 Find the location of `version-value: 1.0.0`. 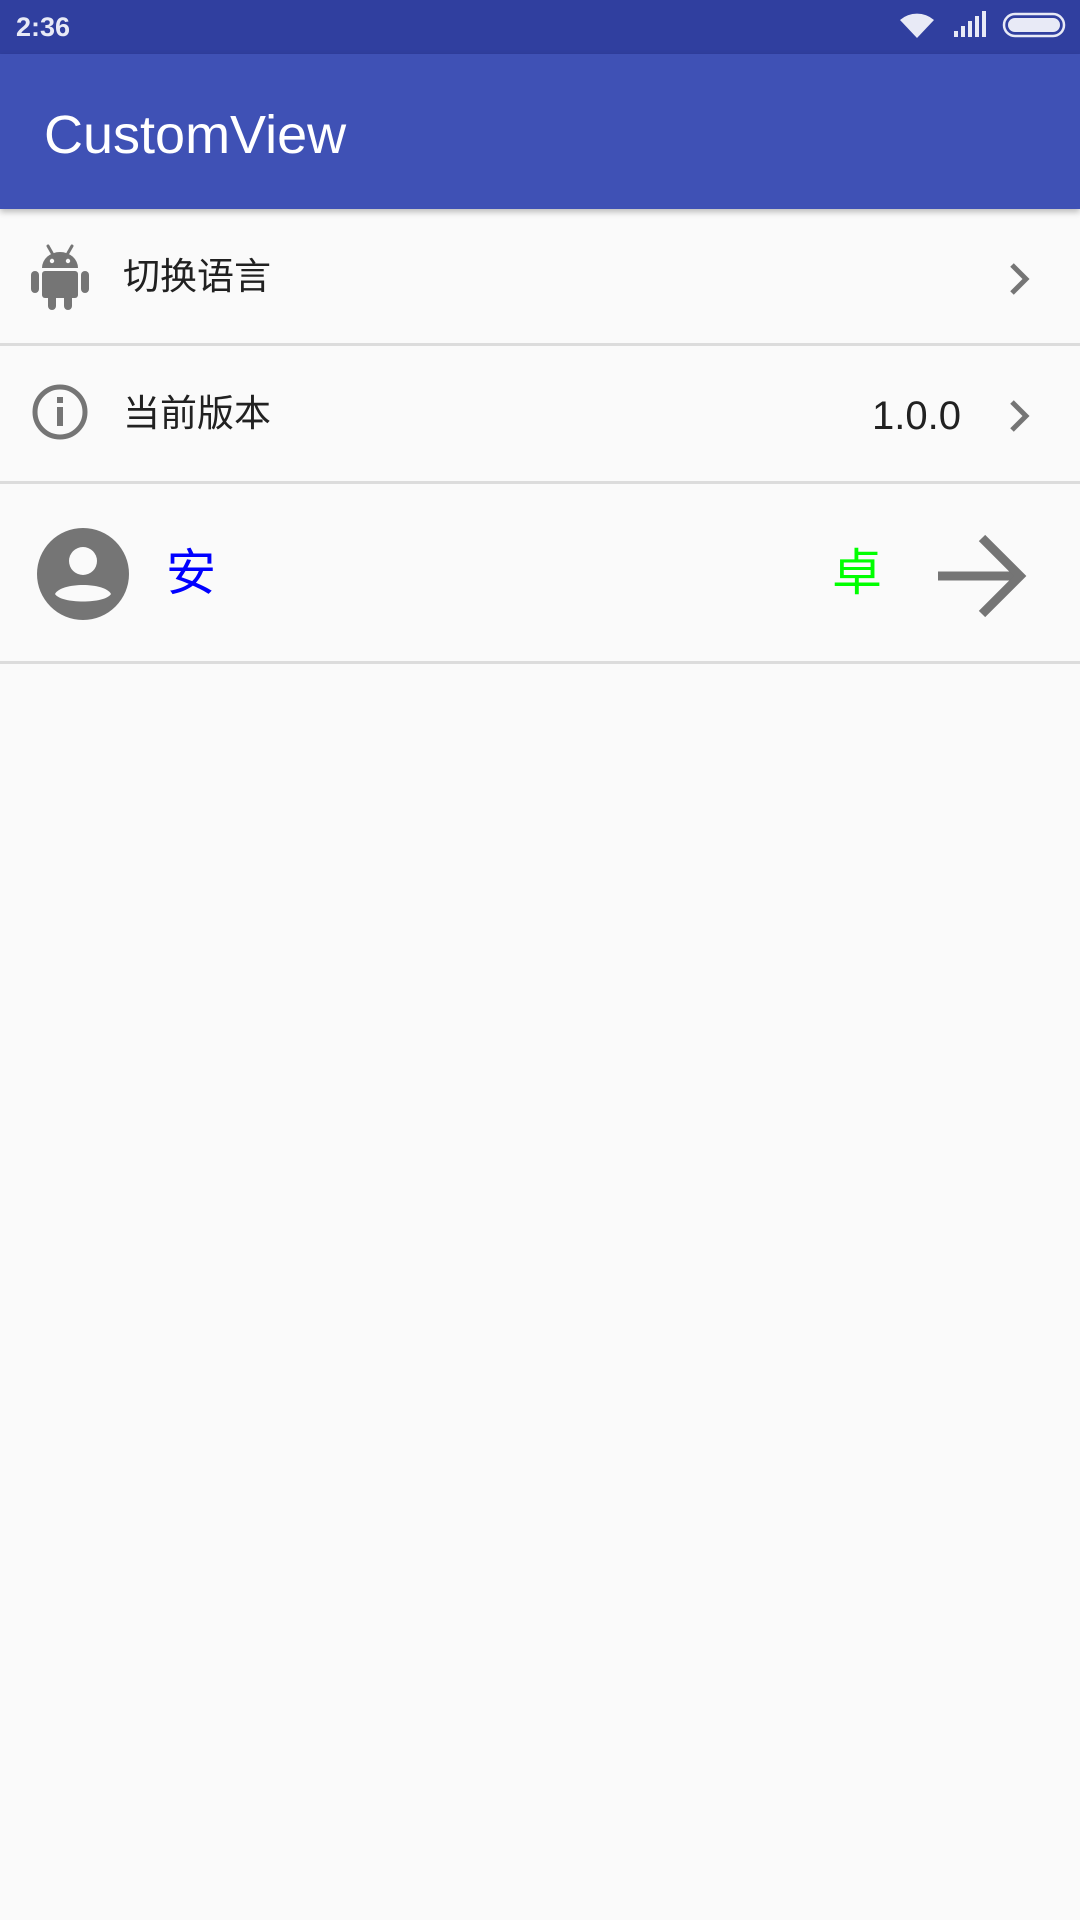

version-value: 1.0.0 is located at coordinates (916, 416).